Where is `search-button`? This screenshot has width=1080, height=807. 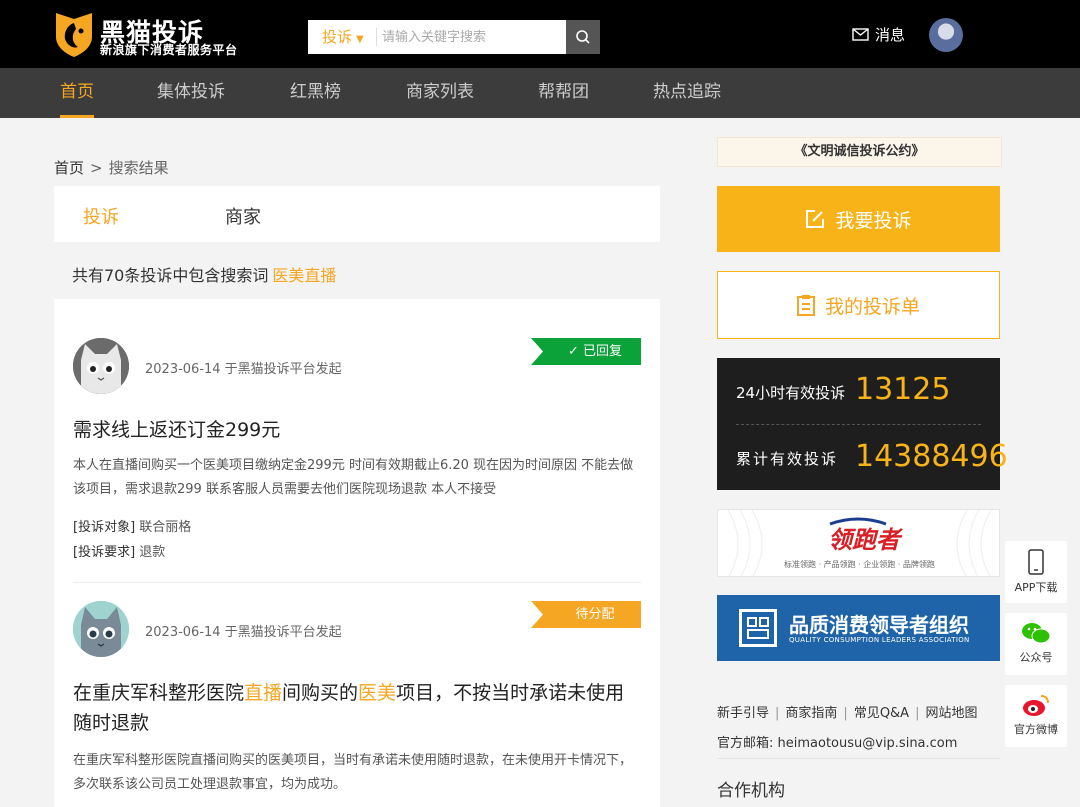
search-button is located at coordinates (583, 37).